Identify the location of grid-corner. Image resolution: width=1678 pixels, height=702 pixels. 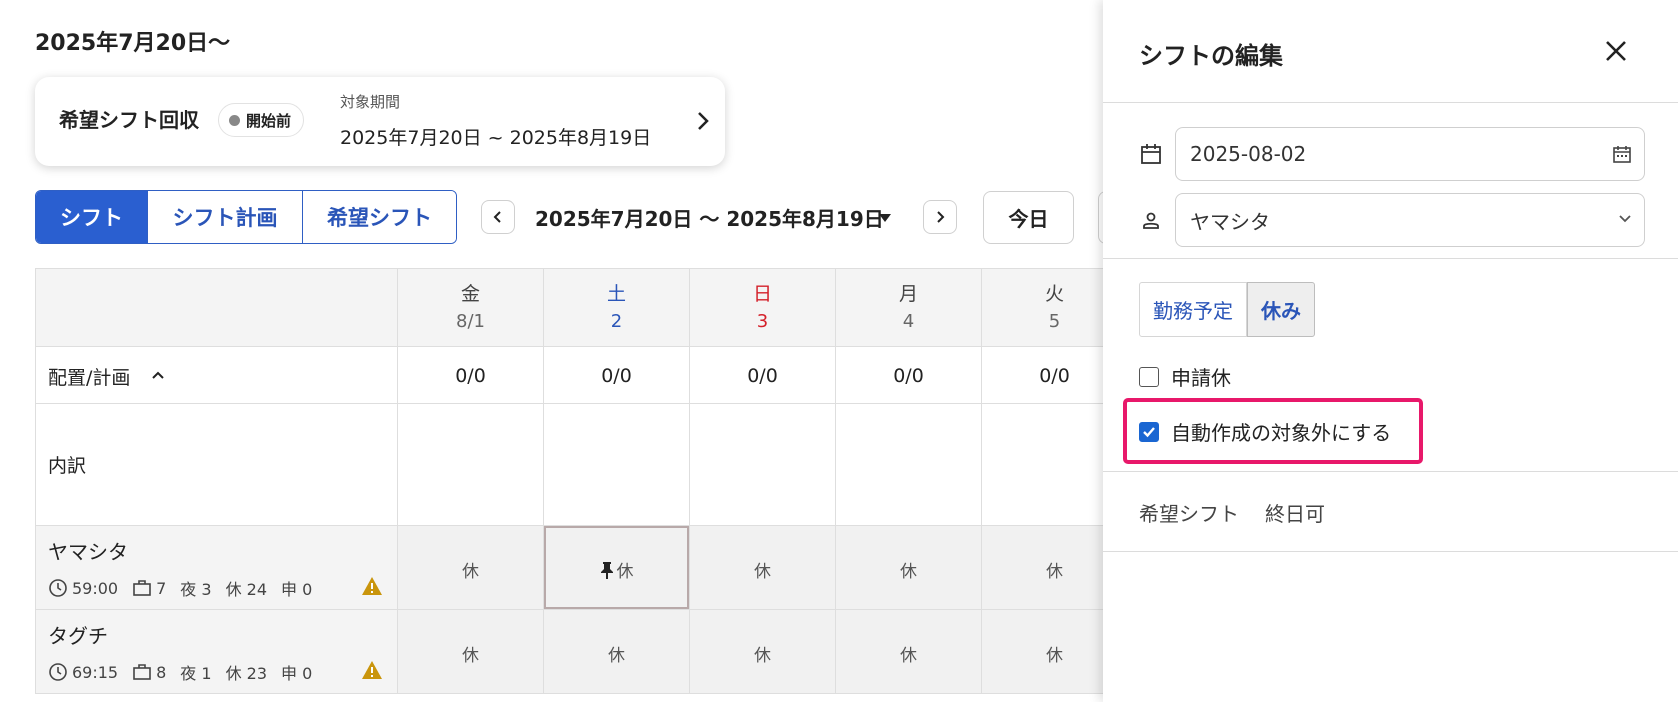
(217, 308).